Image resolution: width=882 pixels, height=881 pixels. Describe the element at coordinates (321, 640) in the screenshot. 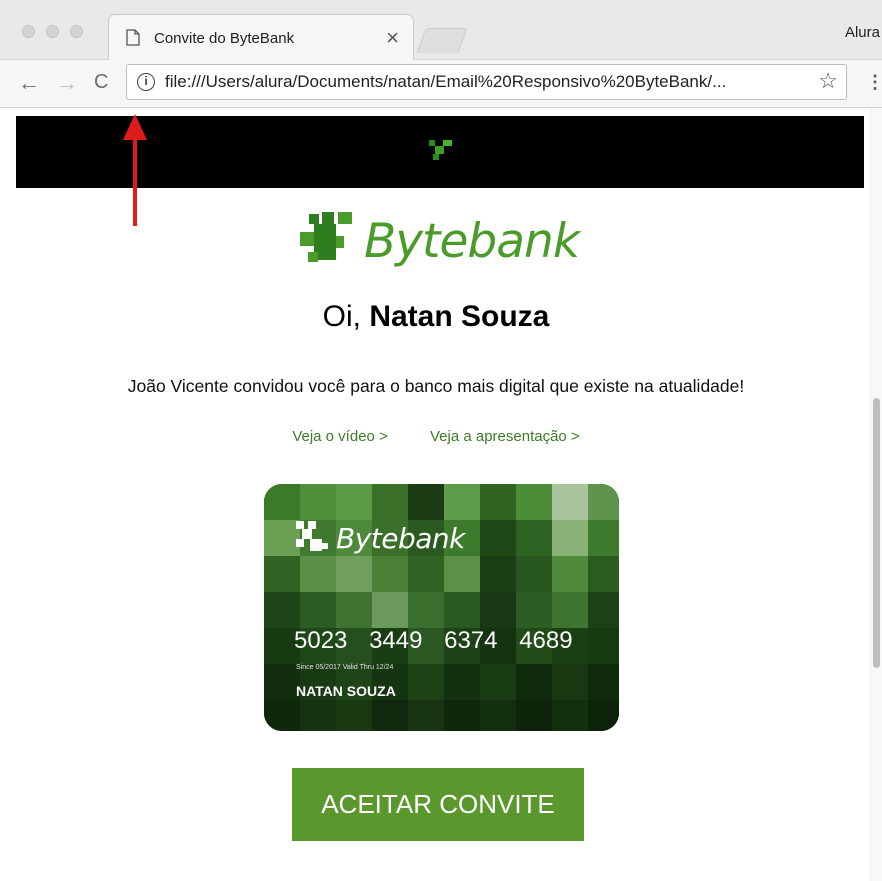

I see `card-number-group-1: 5023` at that location.